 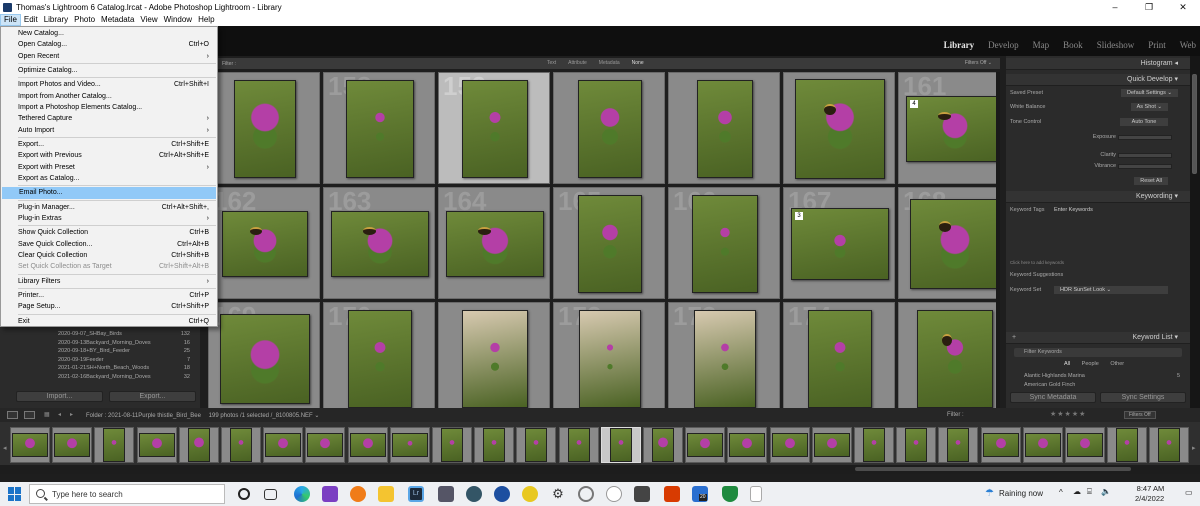 What do you see at coordinates (47, 414) in the screenshot?
I see `grid-view-icon: ▦` at bounding box center [47, 414].